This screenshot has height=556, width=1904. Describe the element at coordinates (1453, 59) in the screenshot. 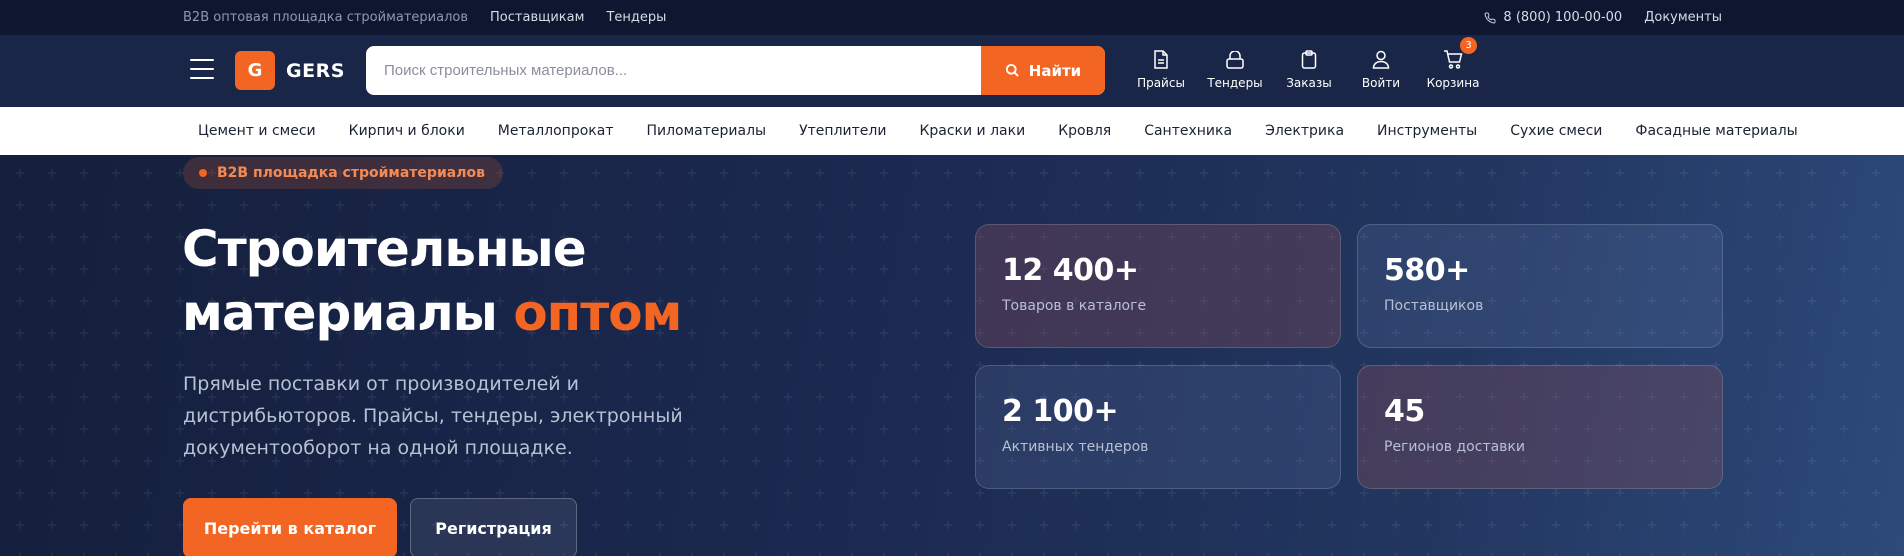

I see `cart-icon` at that location.